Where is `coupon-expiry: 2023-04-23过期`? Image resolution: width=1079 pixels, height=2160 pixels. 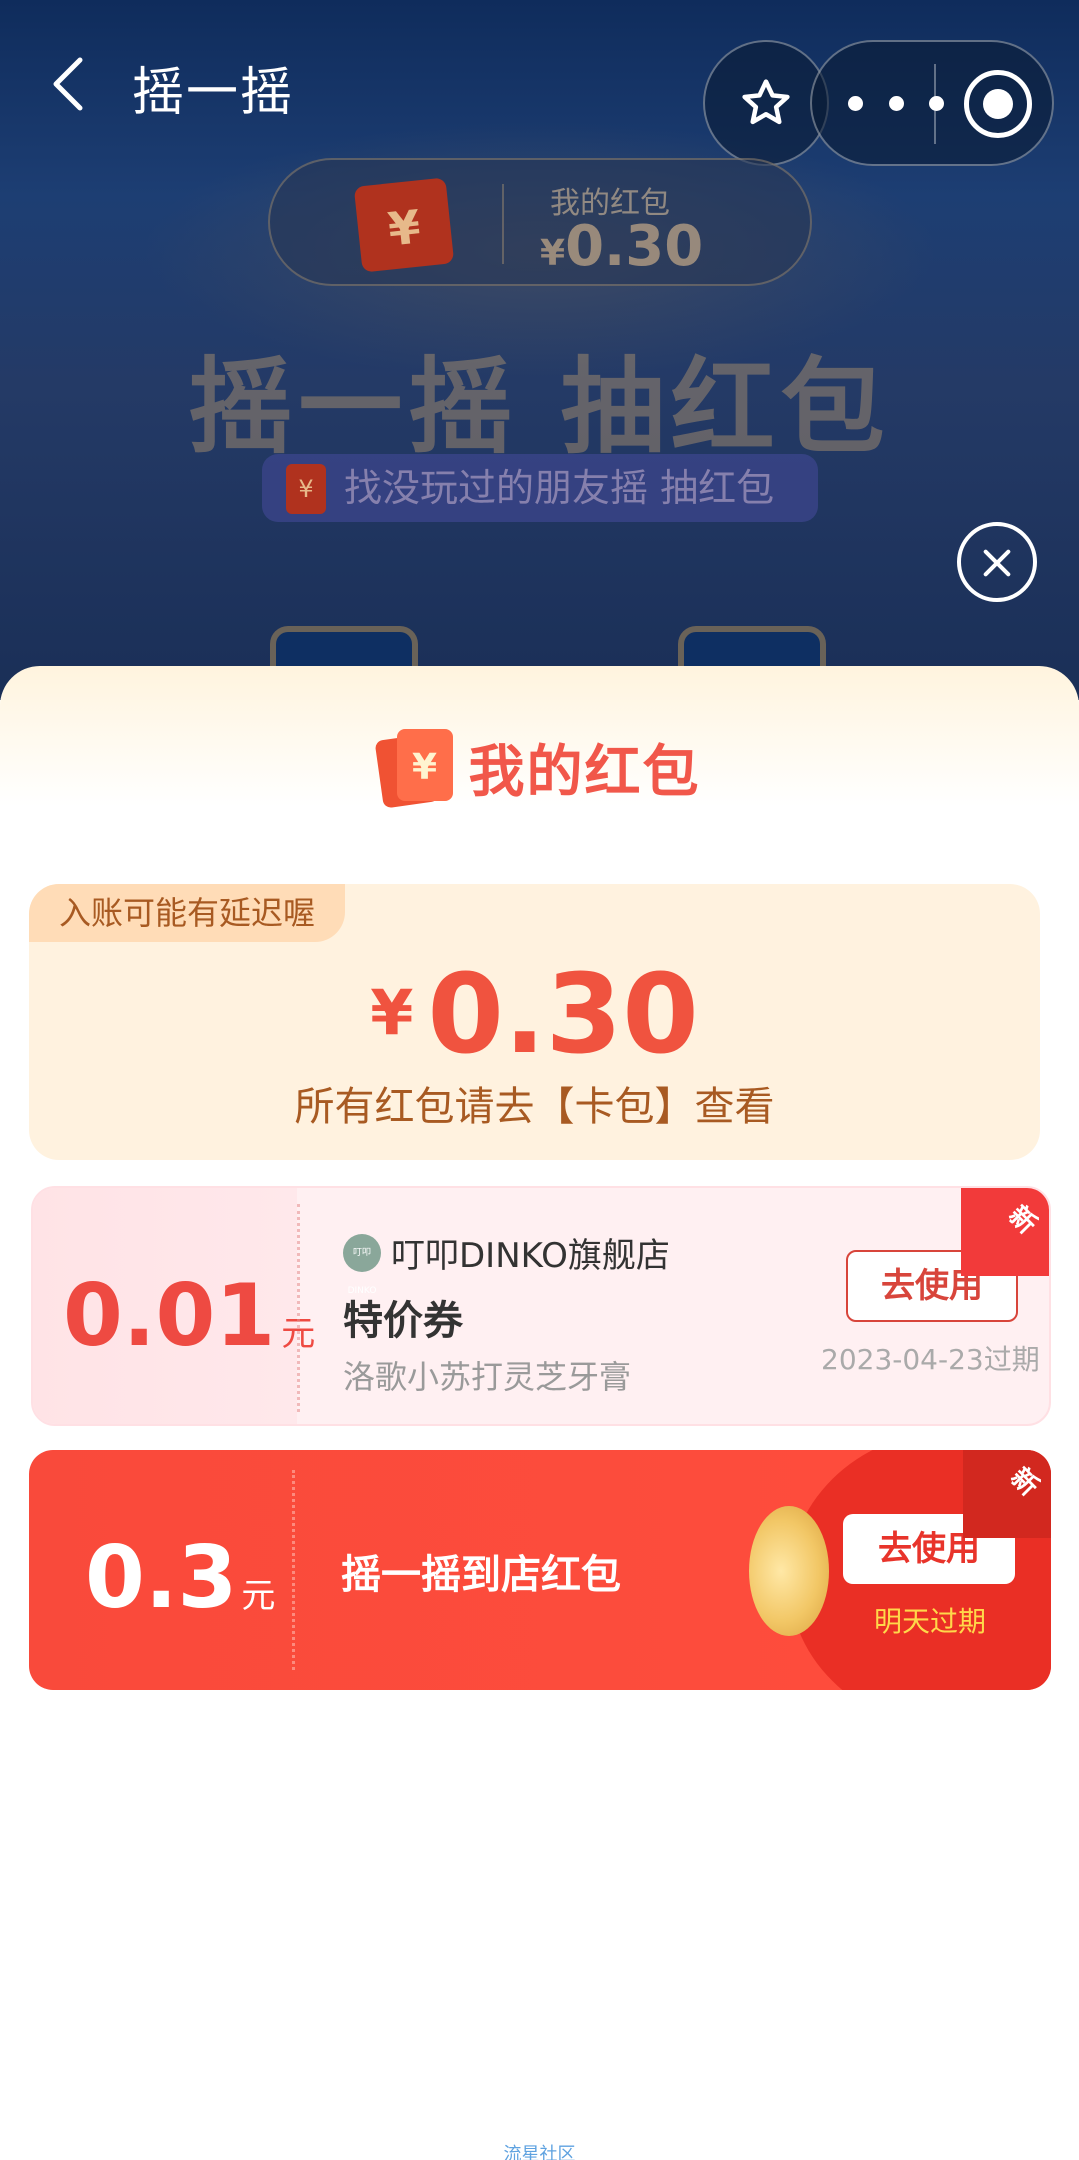
coupon-expiry: 2023-04-23过期 is located at coordinates (930, 1359).